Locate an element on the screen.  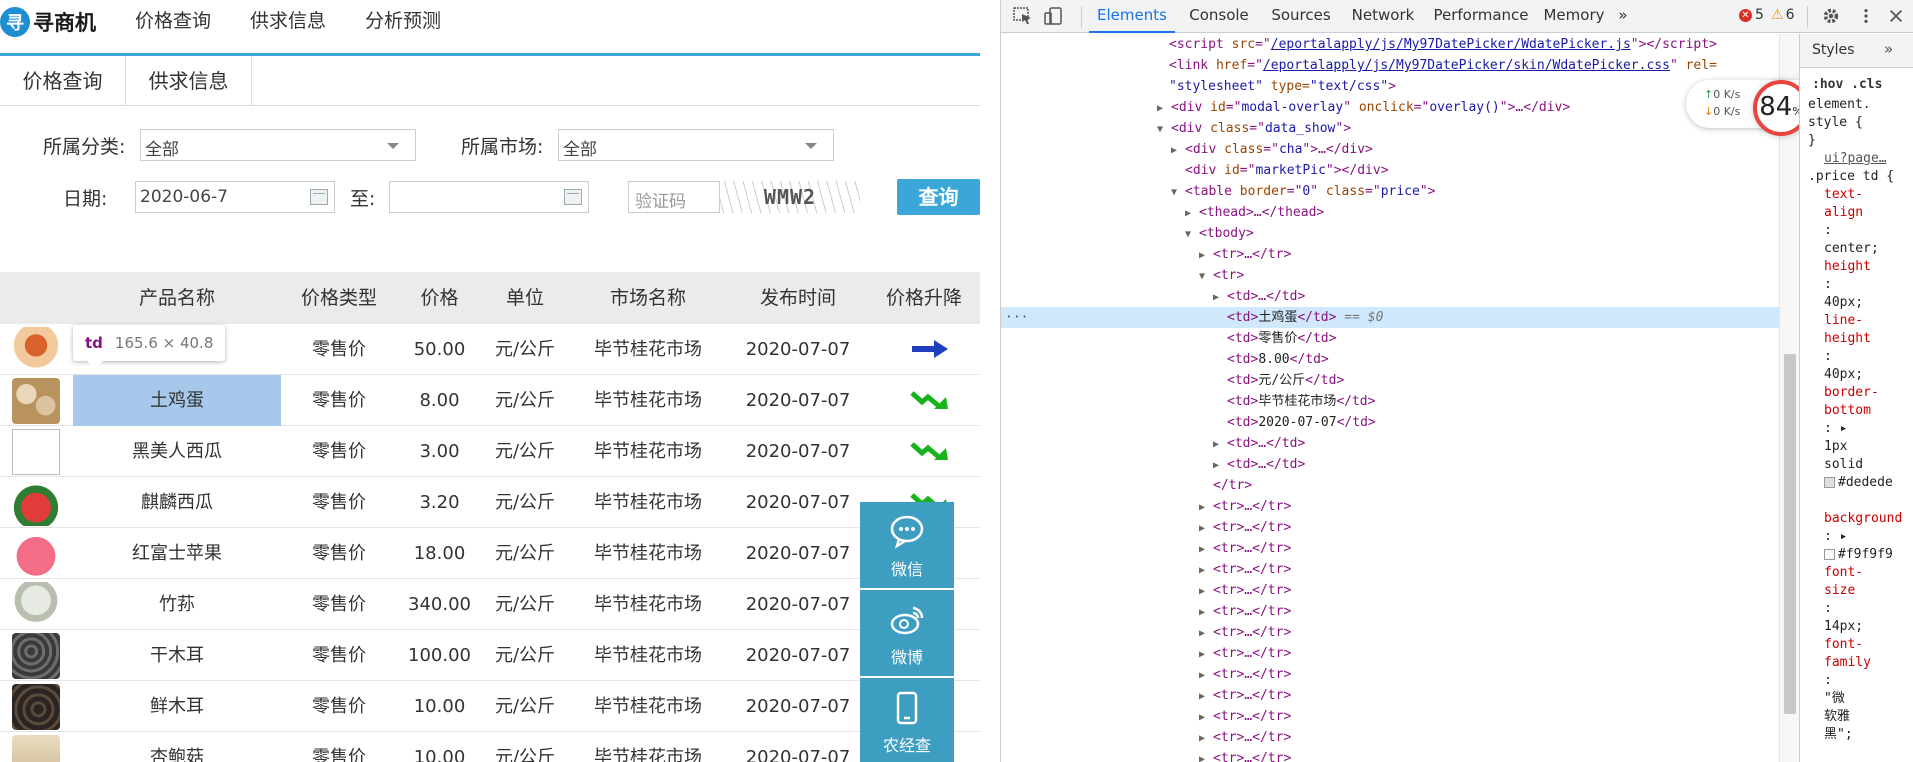
dom-line: </tr> is located at coordinates (1232, 485).